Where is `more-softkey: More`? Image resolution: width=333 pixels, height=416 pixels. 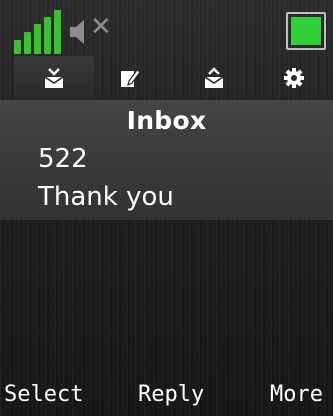 more-softkey: More is located at coordinates (296, 394).